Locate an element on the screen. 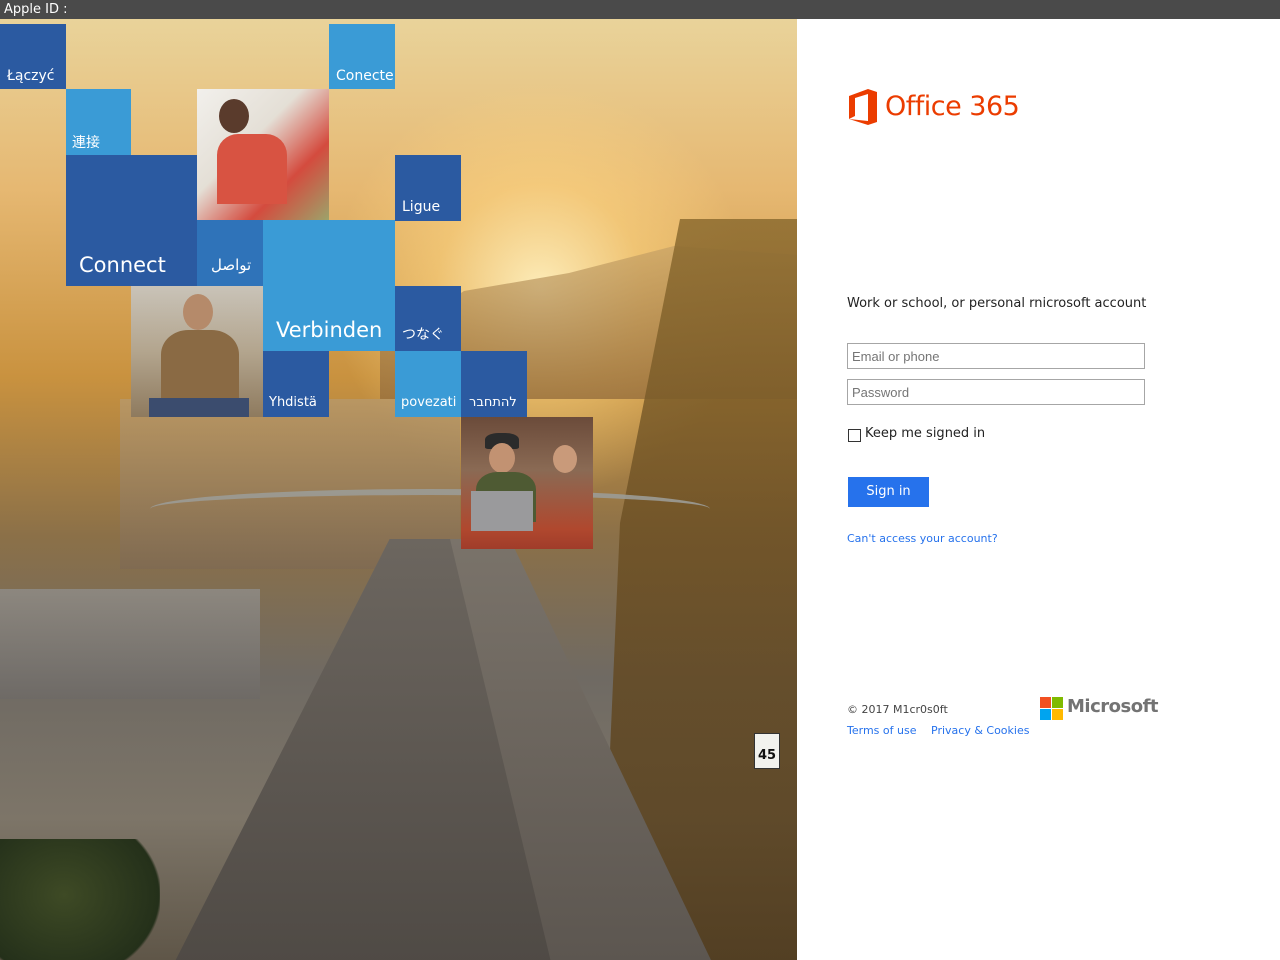  terms-link: Terms of use is located at coordinates (881, 730).